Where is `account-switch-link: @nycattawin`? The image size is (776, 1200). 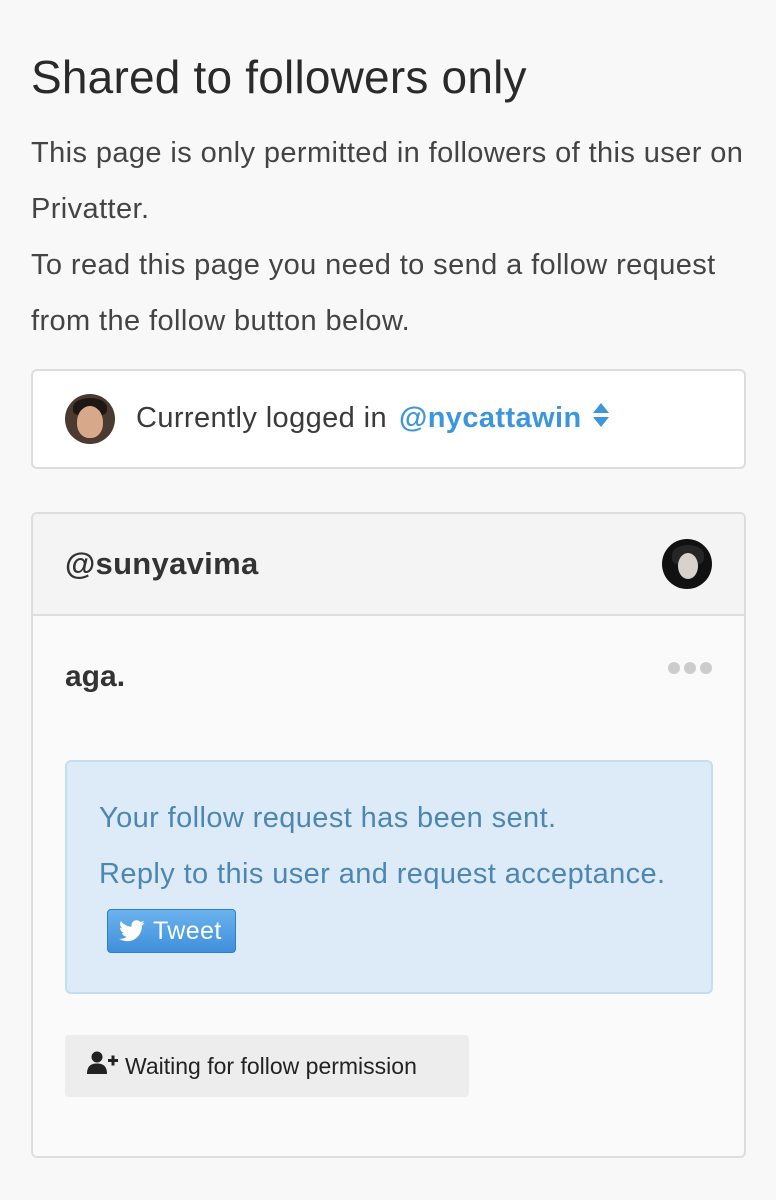
account-switch-link: @nycattawin is located at coordinates (504, 418).